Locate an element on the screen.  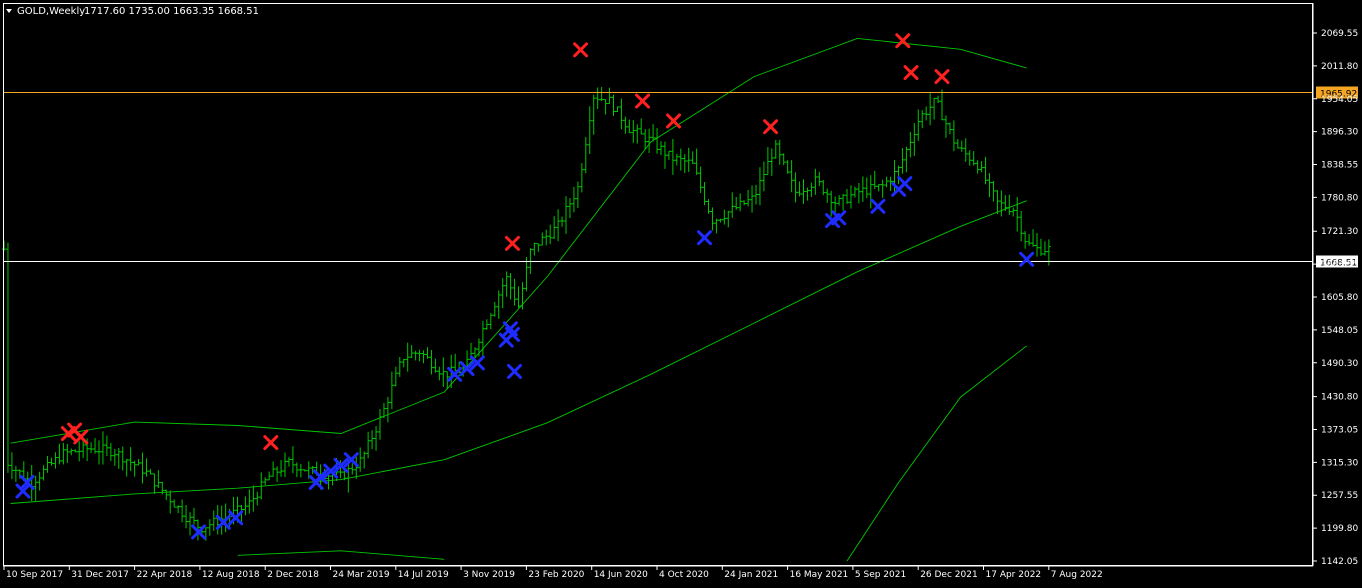
time-tick-label: 22 Apr 2018 is located at coordinates (165, 575).